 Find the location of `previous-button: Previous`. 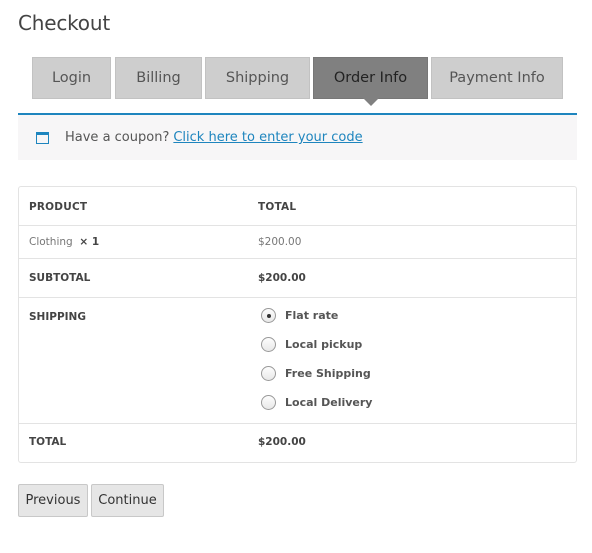

previous-button: Previous is located at coordinates (53, 500).